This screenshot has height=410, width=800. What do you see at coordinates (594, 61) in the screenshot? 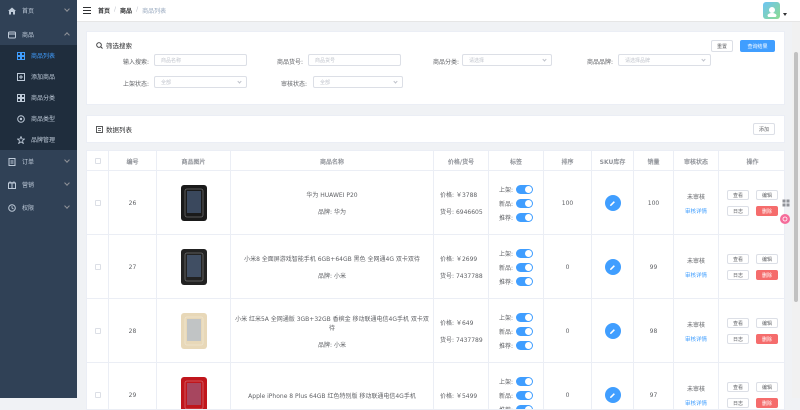
I see `brand-label: 商品品牌:` at bounding box center [594, 61].